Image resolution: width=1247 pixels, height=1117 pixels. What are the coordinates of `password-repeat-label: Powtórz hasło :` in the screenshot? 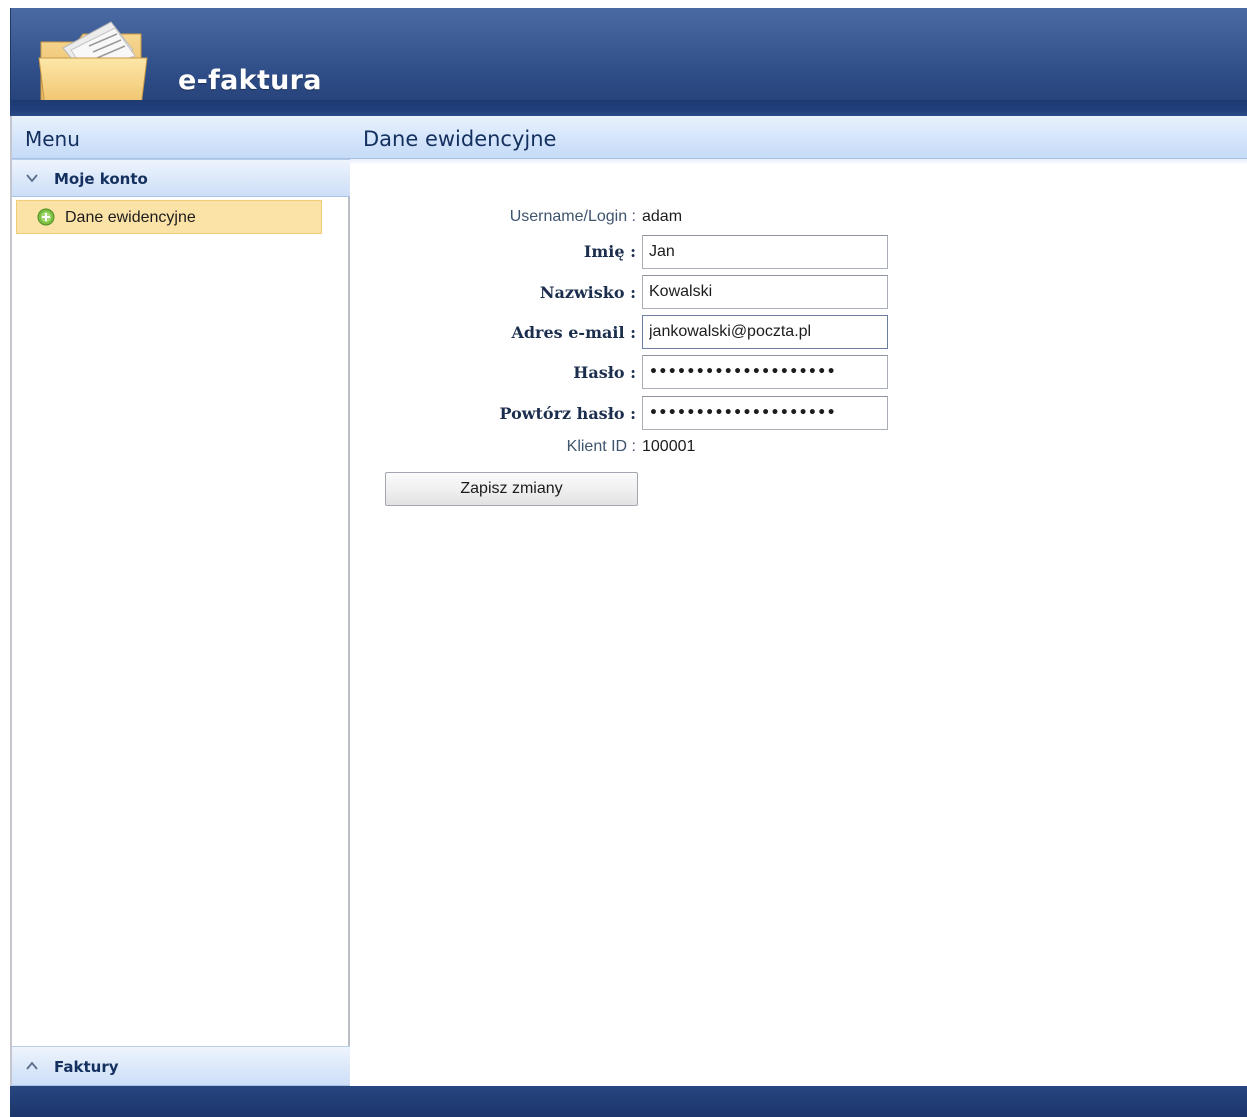 It's located at (567, 413).